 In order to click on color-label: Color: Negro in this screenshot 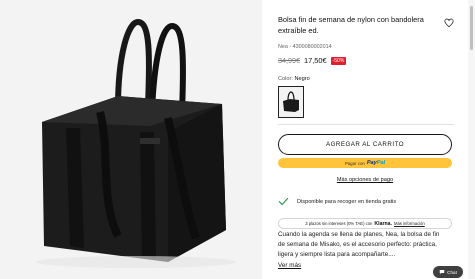, I will do `click(294, 79)`.